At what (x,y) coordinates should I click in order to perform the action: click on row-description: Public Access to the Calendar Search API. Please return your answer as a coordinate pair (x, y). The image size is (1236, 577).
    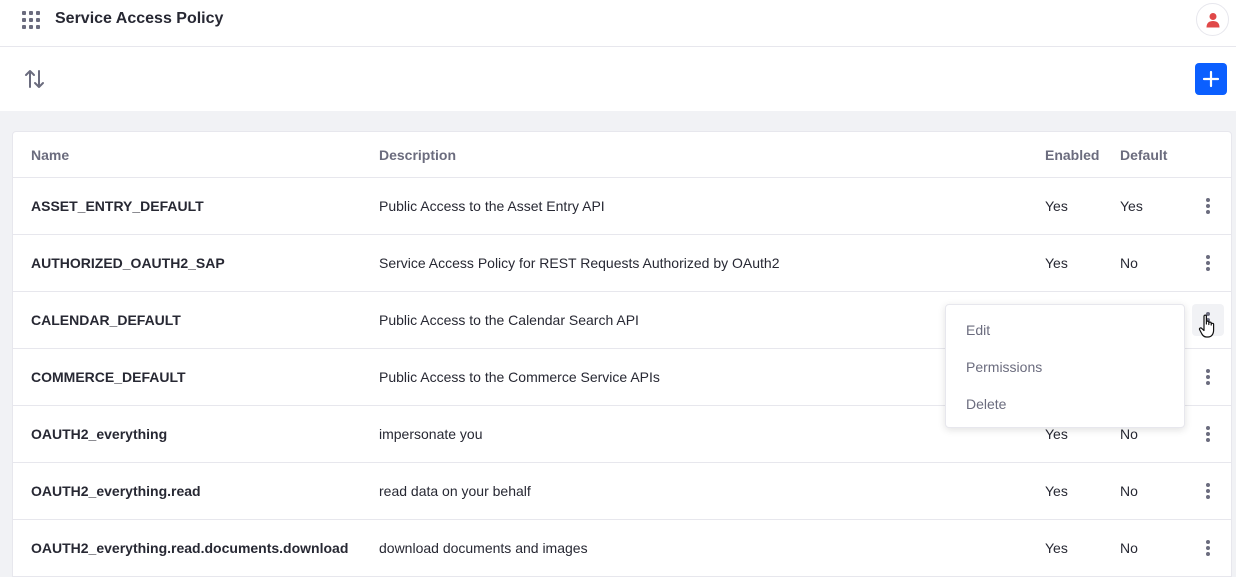
    Looking at the image, I should click on (509, 320).